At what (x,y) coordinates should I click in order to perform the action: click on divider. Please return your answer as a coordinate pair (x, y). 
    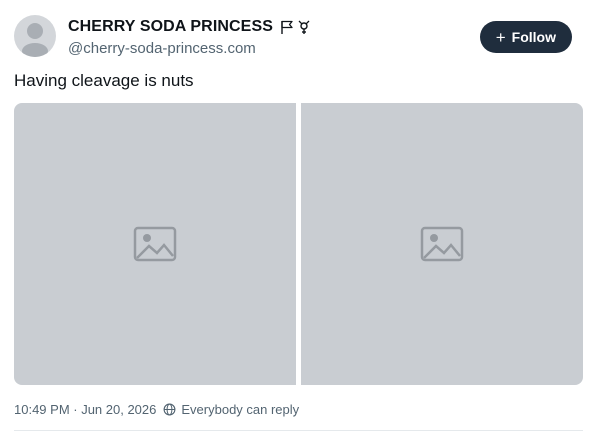
    Looking at the image, I should click on (298, 430).